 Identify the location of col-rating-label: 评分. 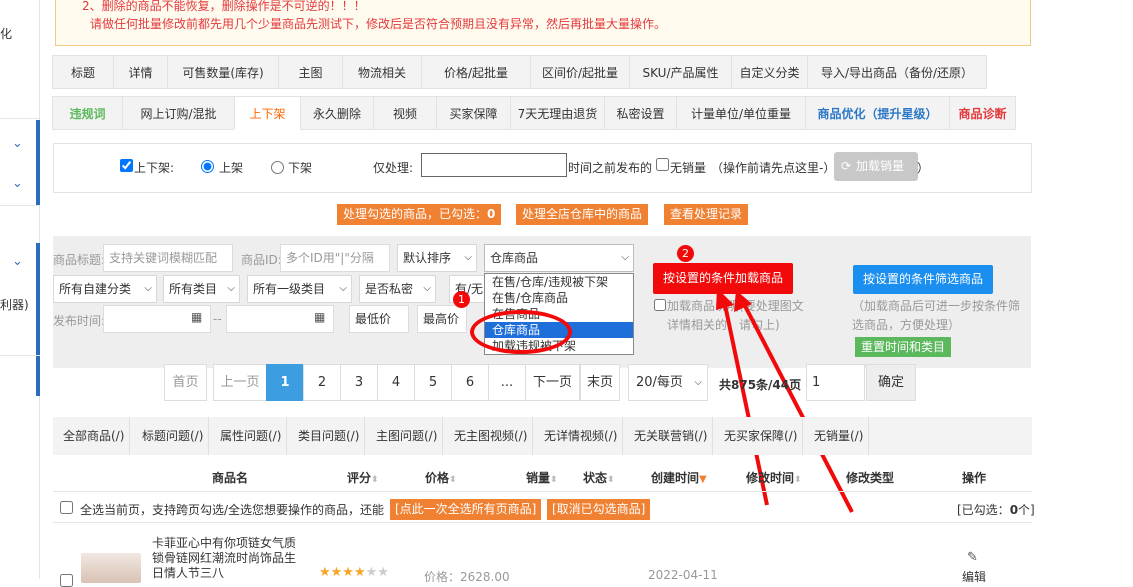
(359, 478).